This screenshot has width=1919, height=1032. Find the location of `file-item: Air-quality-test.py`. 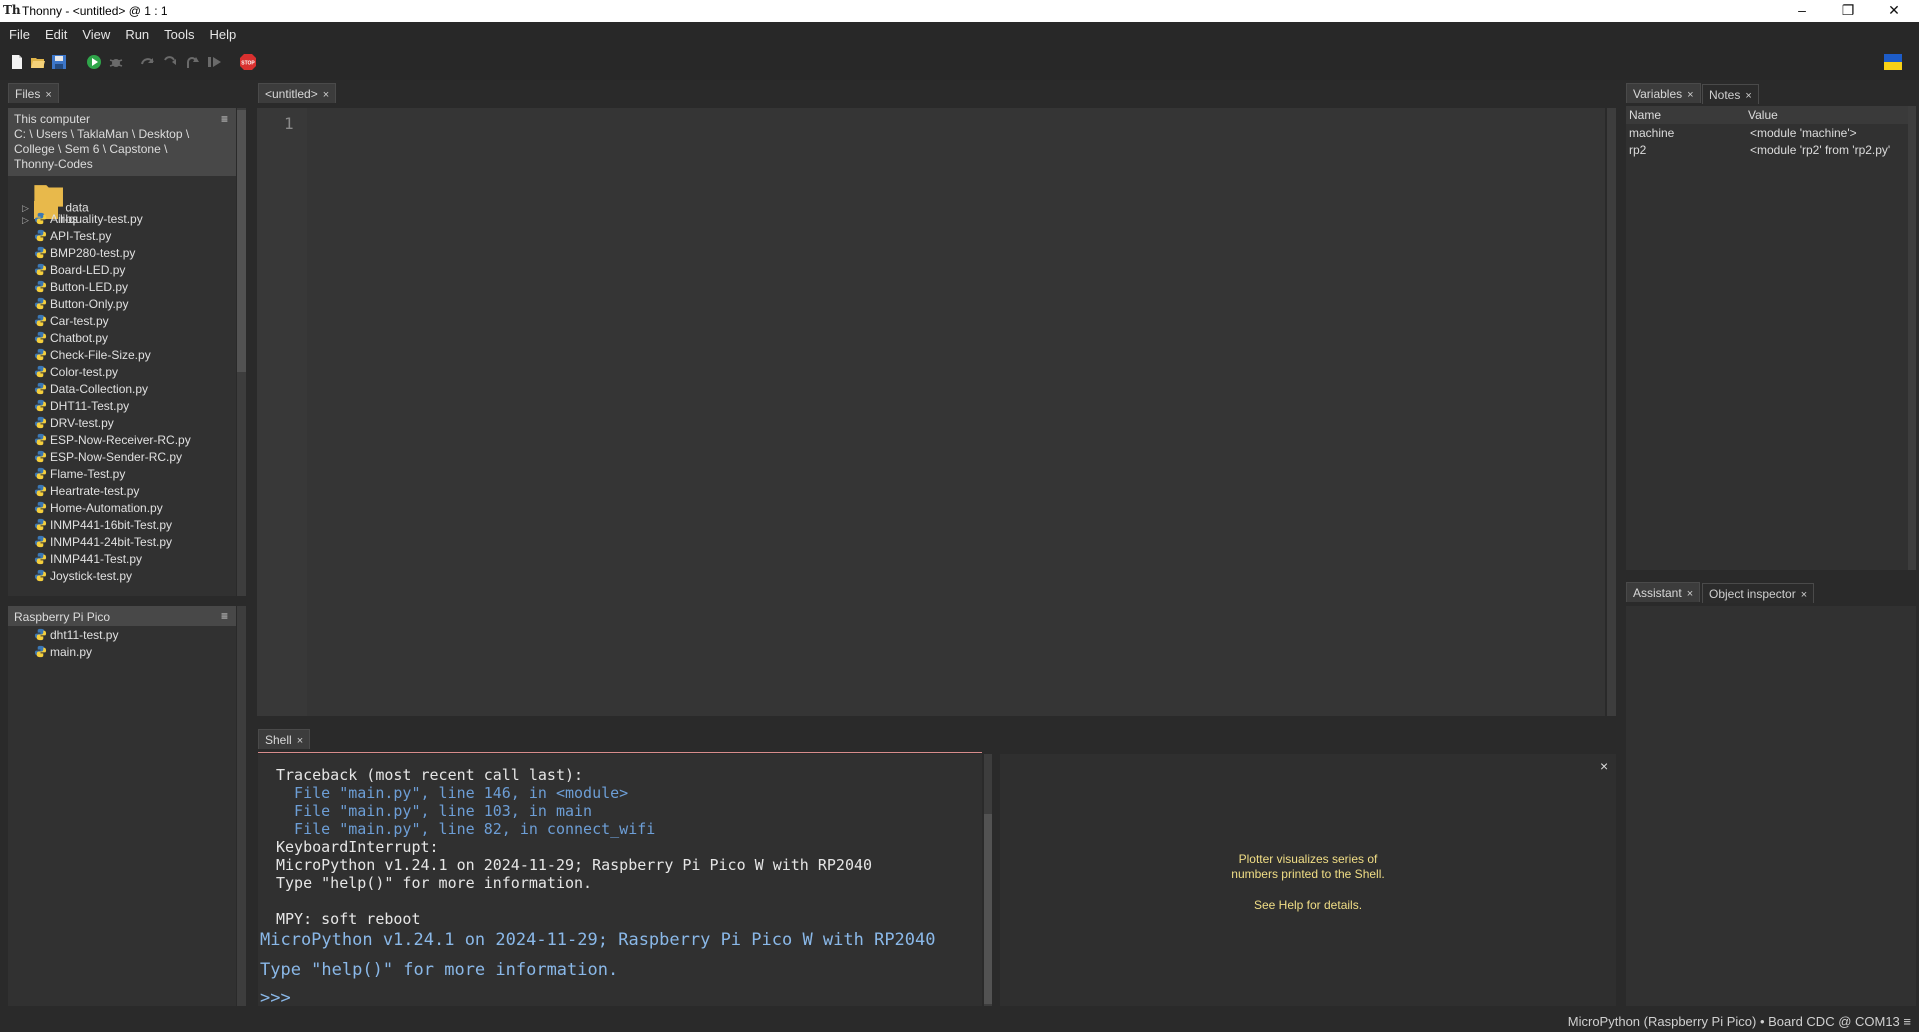

file-item: Air-quality-test.py is located at coordinates (88, 220).